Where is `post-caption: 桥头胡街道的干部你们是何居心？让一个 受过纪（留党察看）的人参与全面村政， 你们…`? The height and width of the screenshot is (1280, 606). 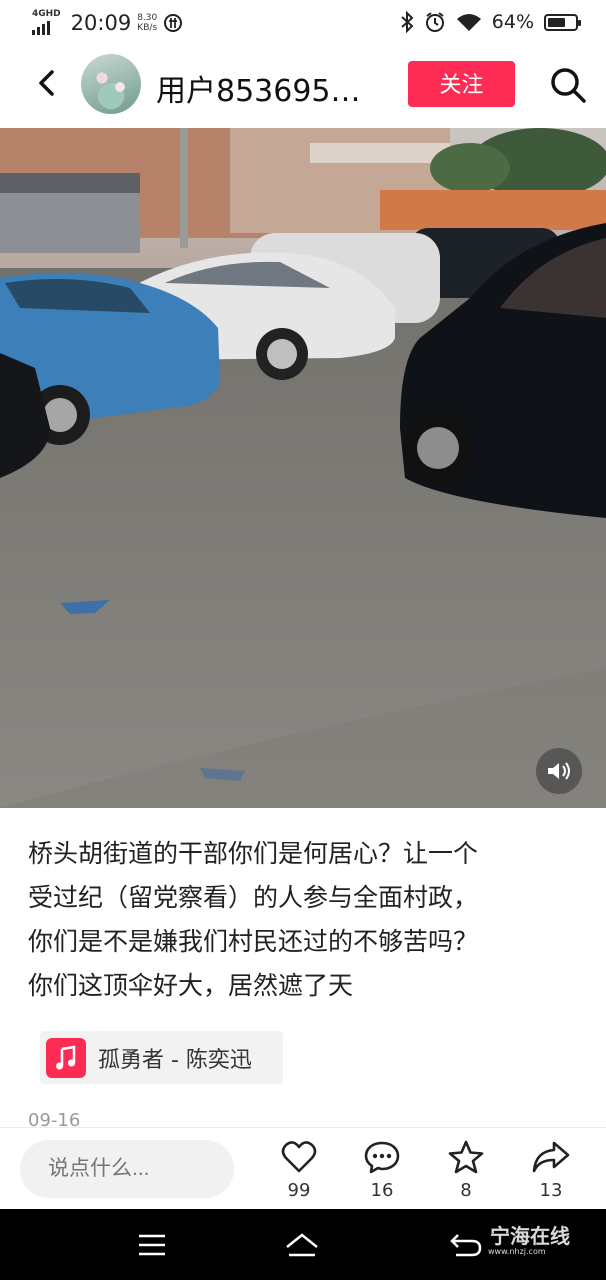 post-caption: 桥头胡街道的干部你们是何居心？让一个 受过纪（留党察看）的人参与全面村政， 你们… is located at coordinates (303, 920).